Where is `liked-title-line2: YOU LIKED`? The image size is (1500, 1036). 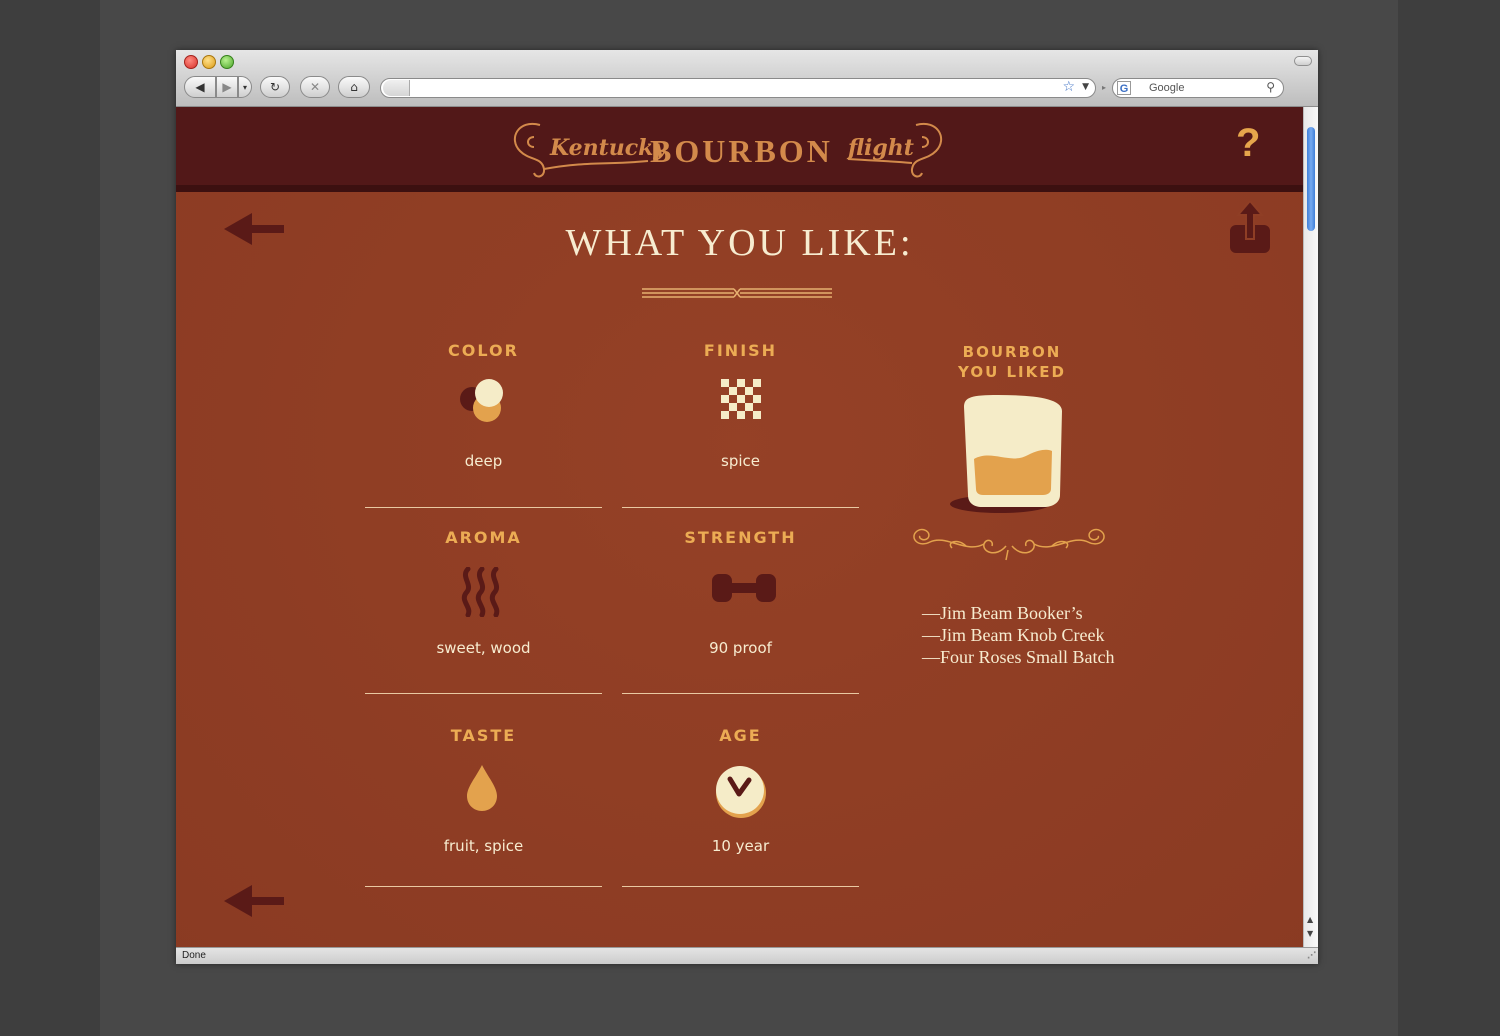
liked-title-line2: YOU LIKED is located at coordinates (1012, 372).